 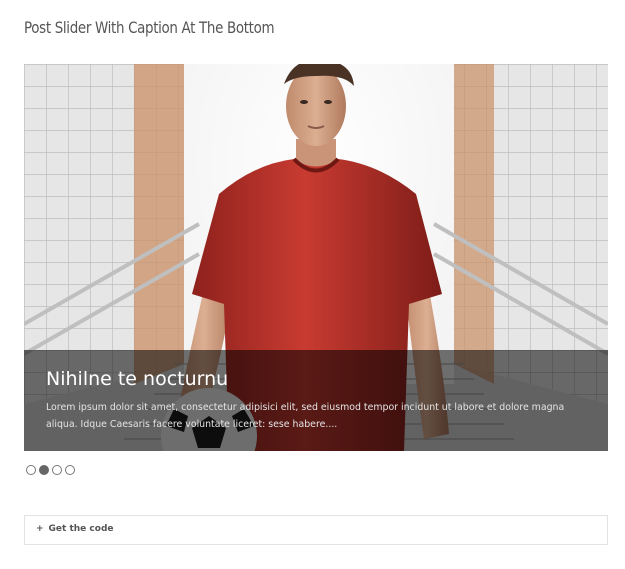 What do you see at coordinates (137, 379) in the screenshot?
I see `caption-title: Nihilne te nocturnu` at bounding box center [137, 379].